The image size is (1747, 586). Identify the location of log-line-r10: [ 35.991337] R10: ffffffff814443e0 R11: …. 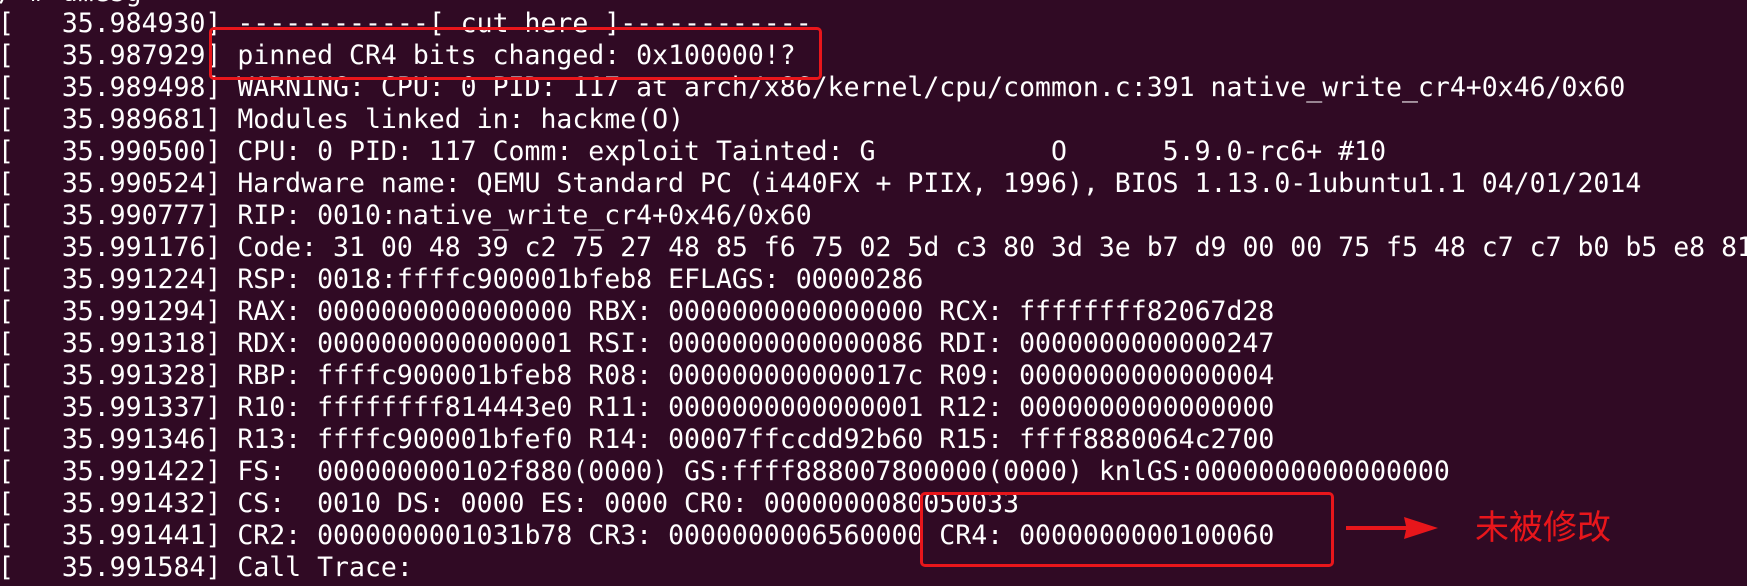
(637, 407).